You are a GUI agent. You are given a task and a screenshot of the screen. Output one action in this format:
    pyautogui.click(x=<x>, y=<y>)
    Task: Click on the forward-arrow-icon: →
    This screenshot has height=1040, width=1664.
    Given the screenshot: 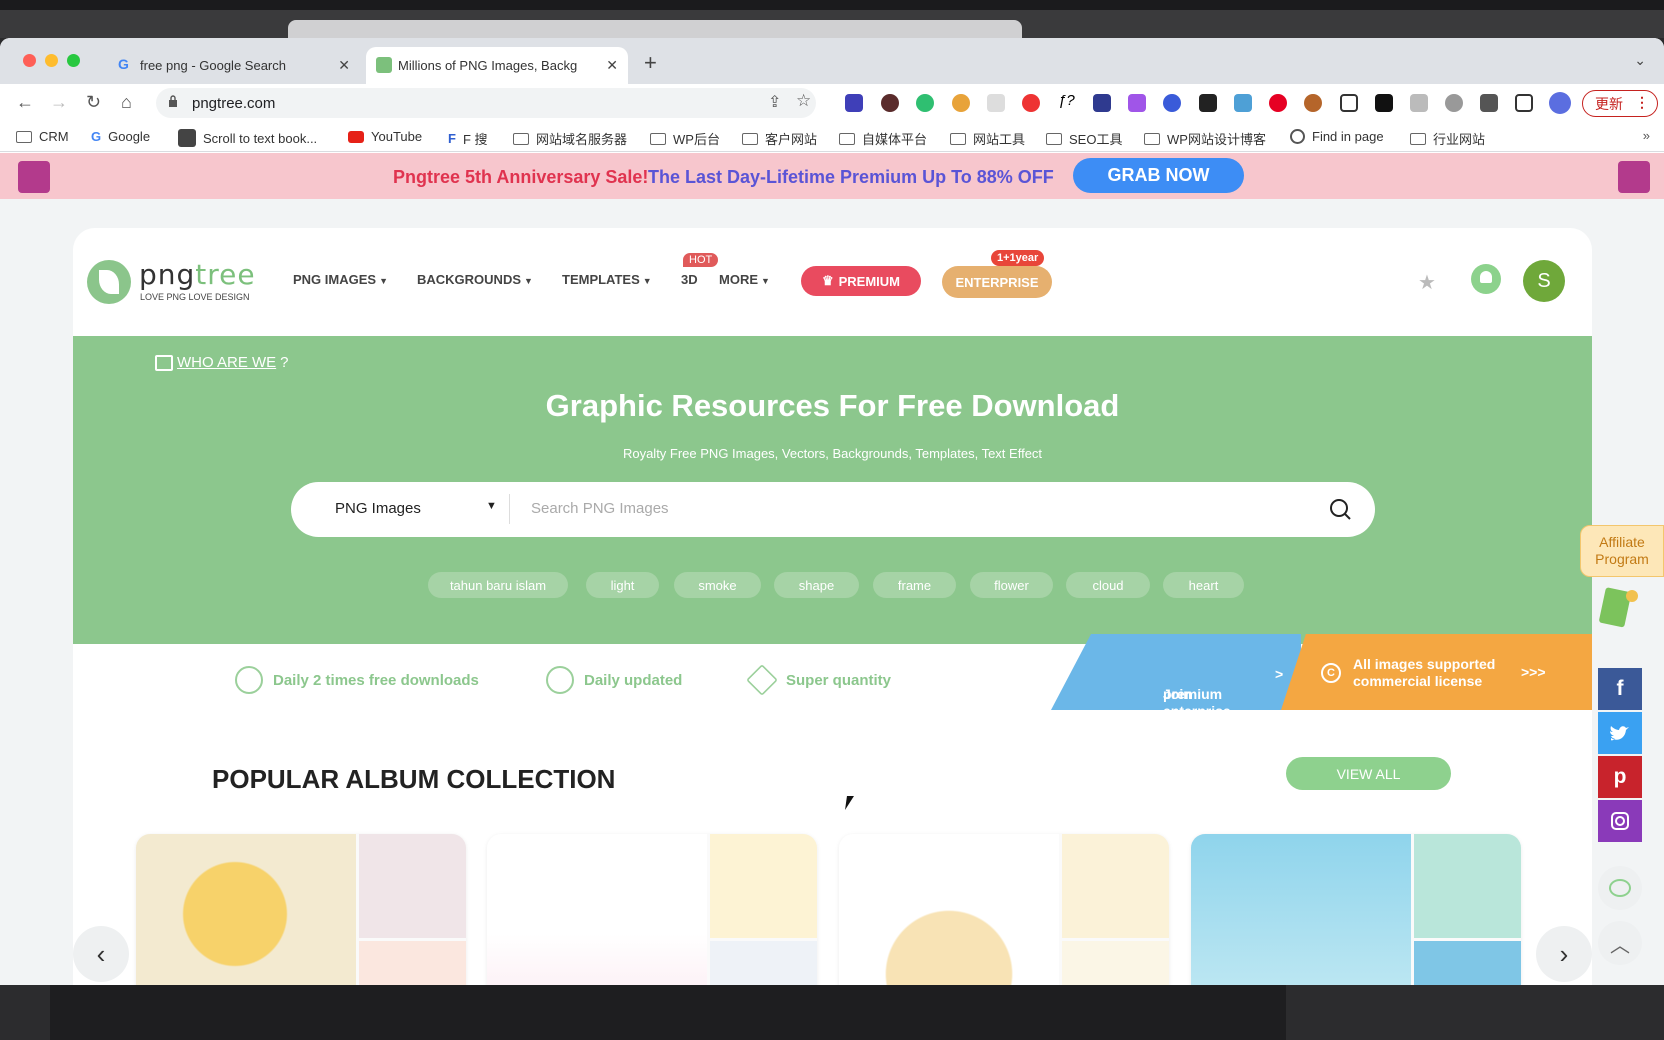 What is the action you would take?
    pyautogui.click(x=59, y=102)
    